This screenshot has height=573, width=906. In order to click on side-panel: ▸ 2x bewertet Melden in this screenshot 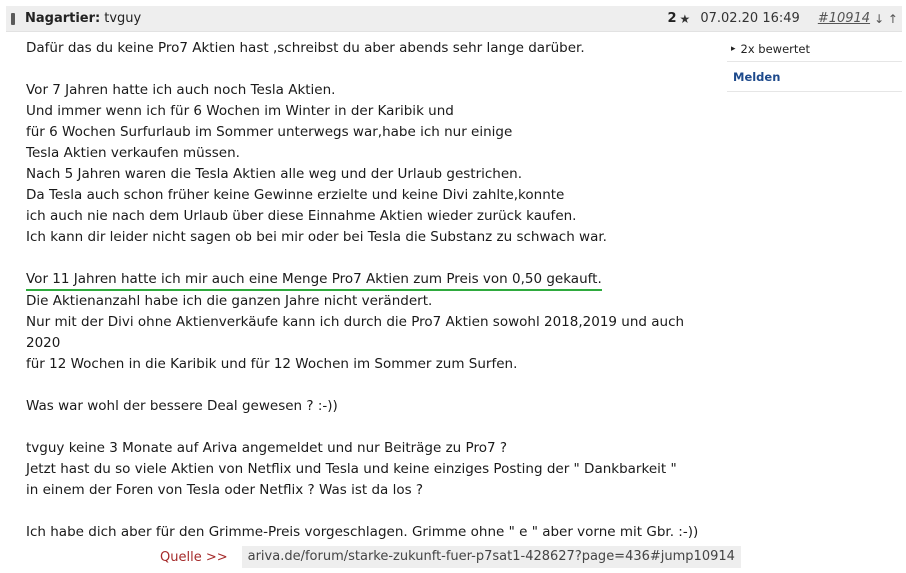, I will do `click(814, 64)`.